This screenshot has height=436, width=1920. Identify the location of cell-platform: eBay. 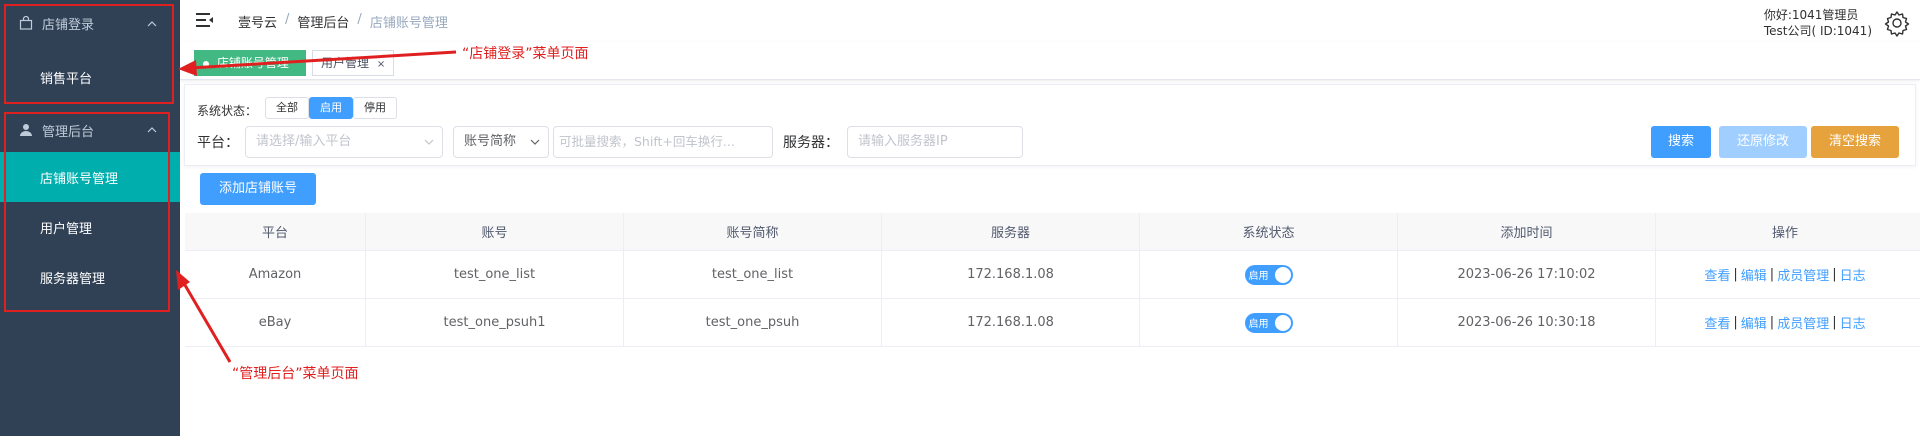
(275, 322).